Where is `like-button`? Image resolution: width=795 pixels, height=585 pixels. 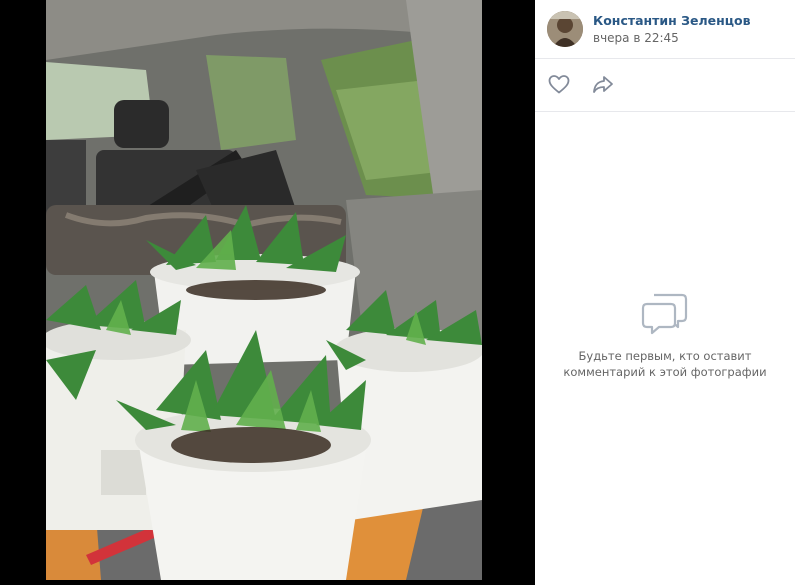 like-button is located at coordinates (560, 84).